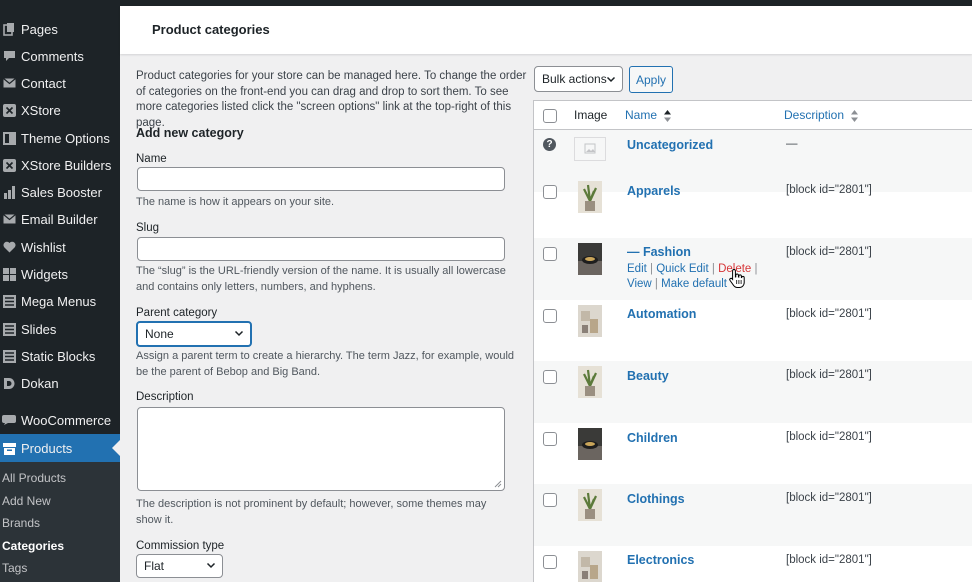 The height and width of the screenshot is (582, 972). I want to click on category-name-link: Clothings, so click(656, 499).